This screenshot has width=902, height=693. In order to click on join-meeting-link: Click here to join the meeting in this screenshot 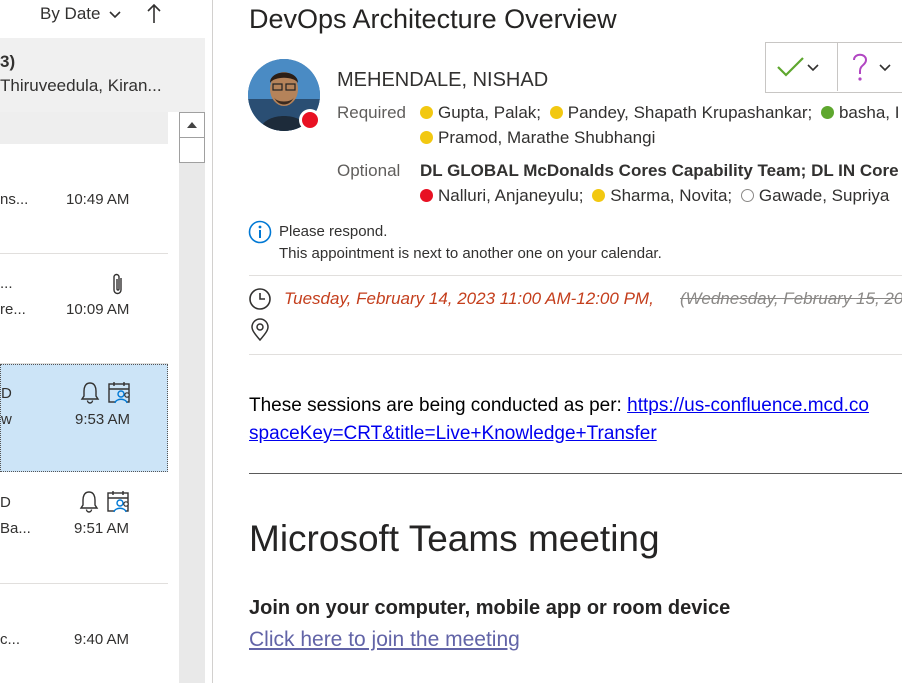, I will do `click(384, 640)`.